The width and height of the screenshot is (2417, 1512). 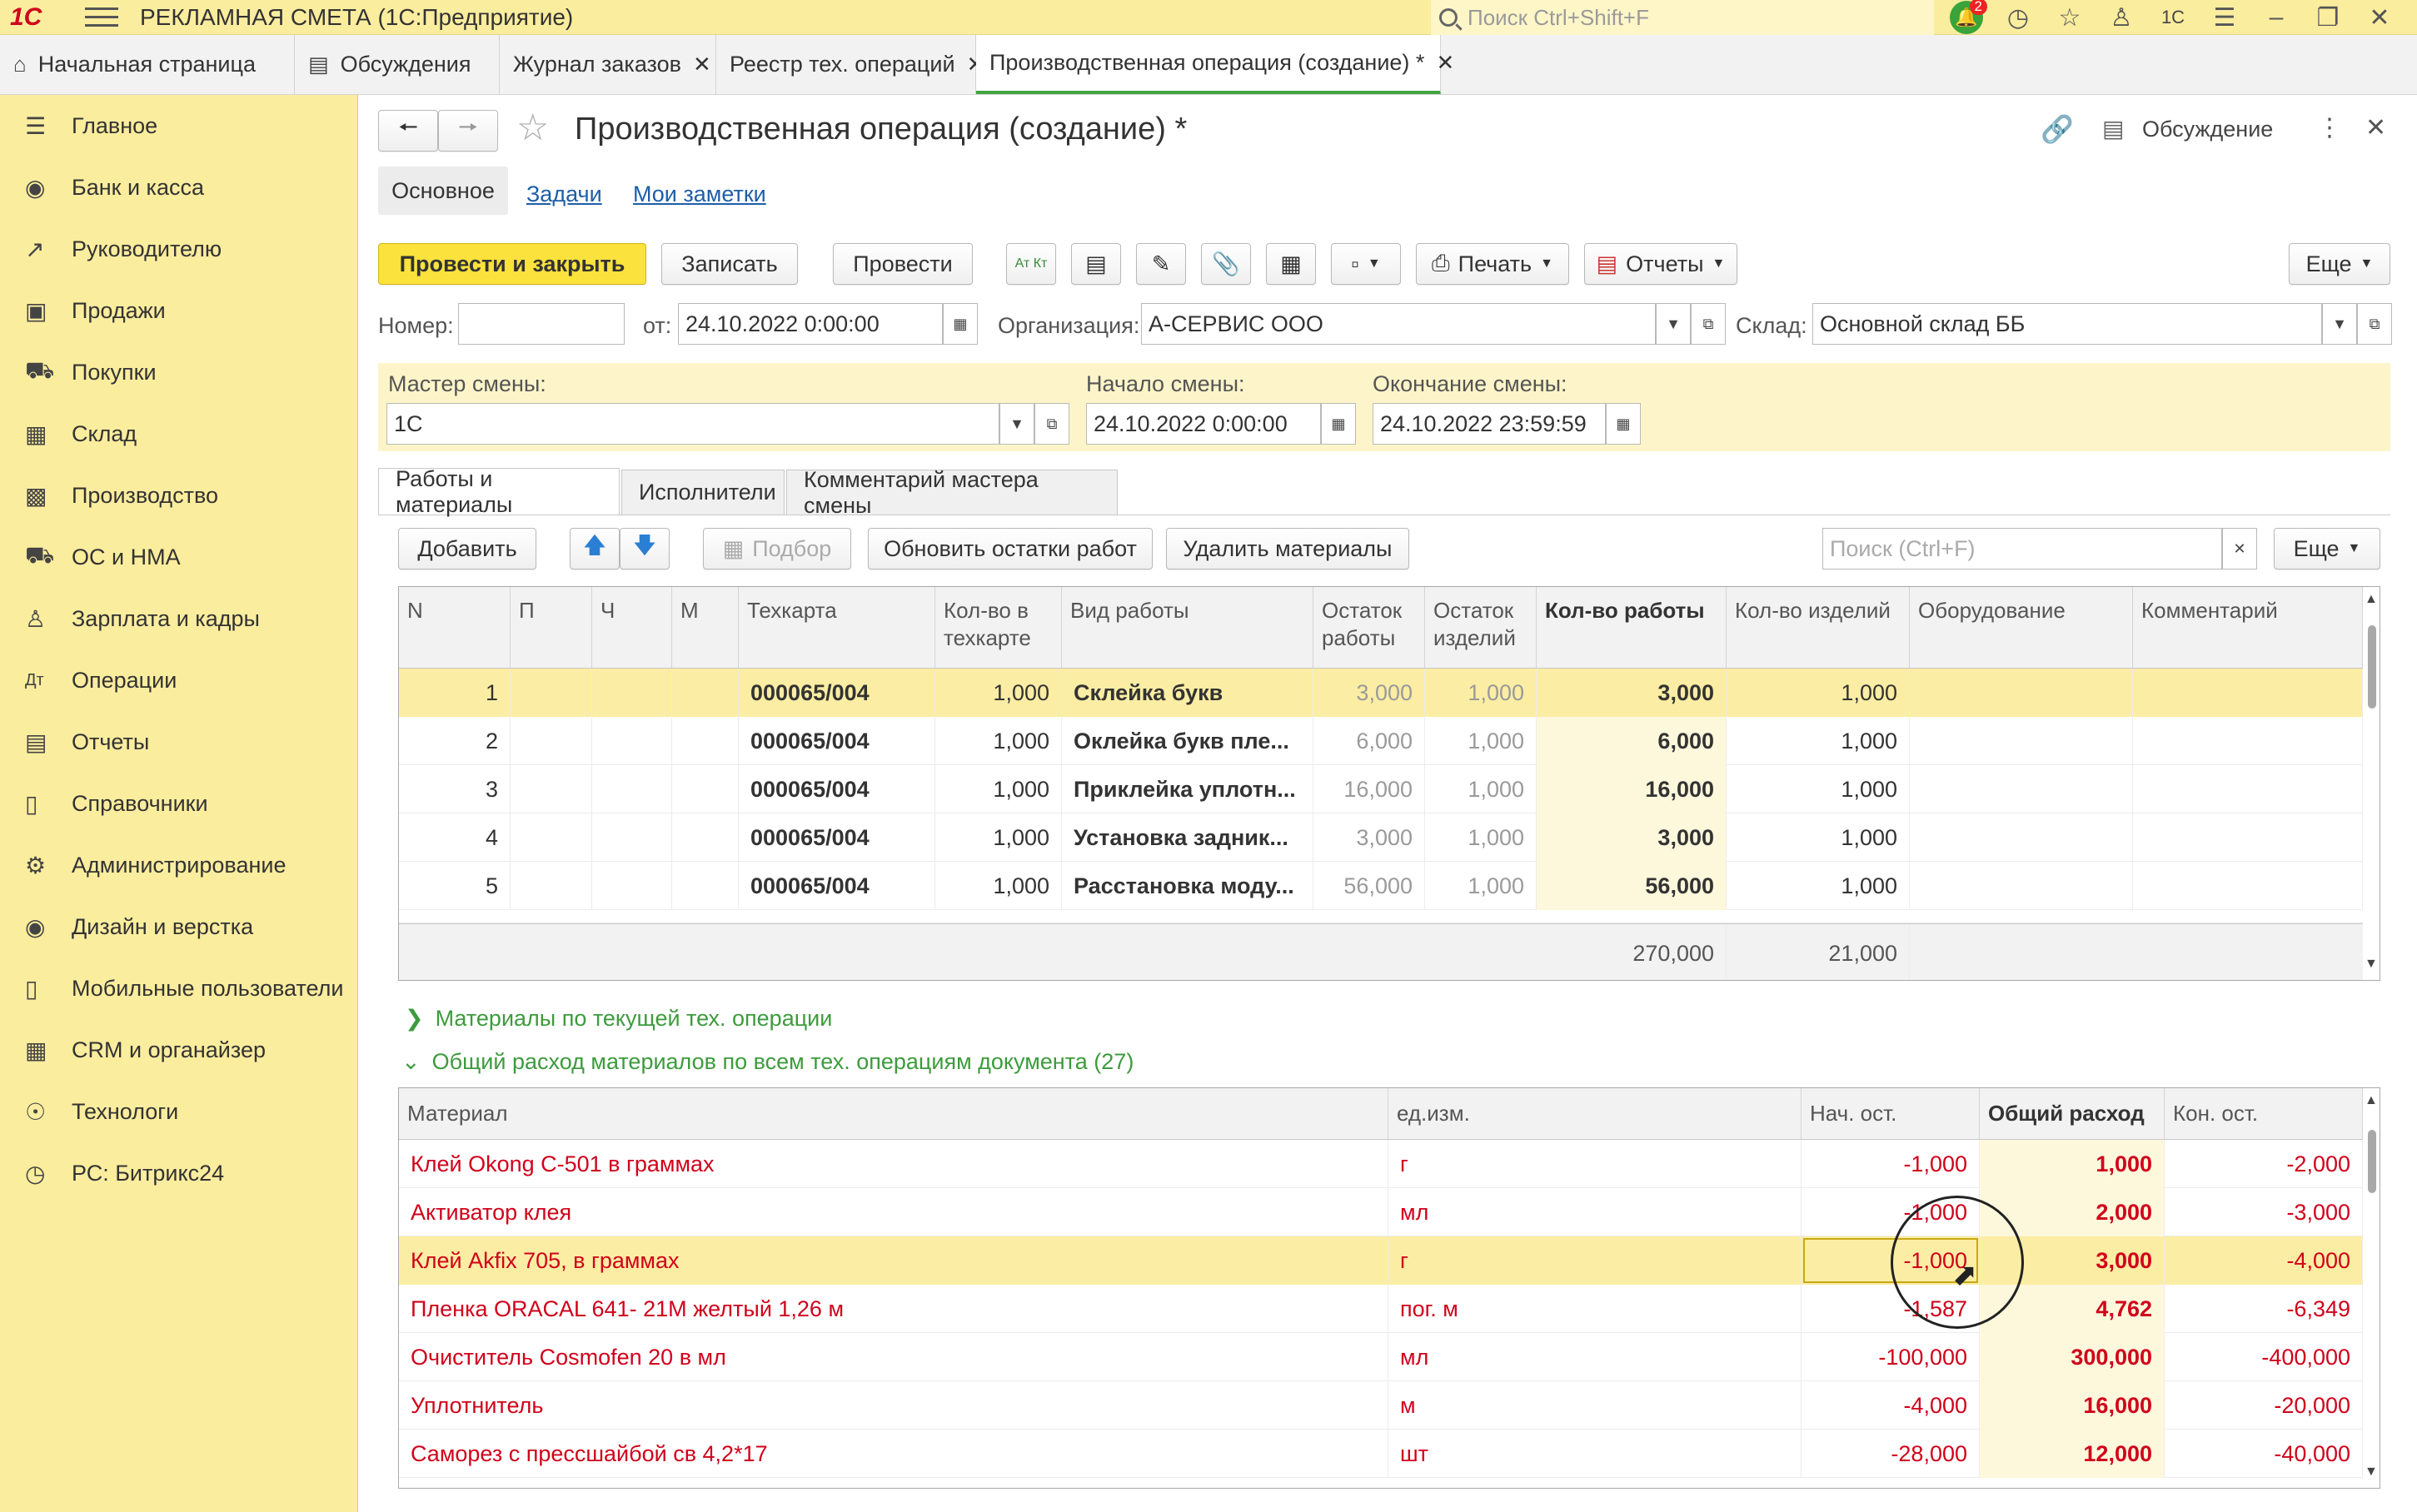 I want to click on cell-n: 2, so click(x=455, y=741).